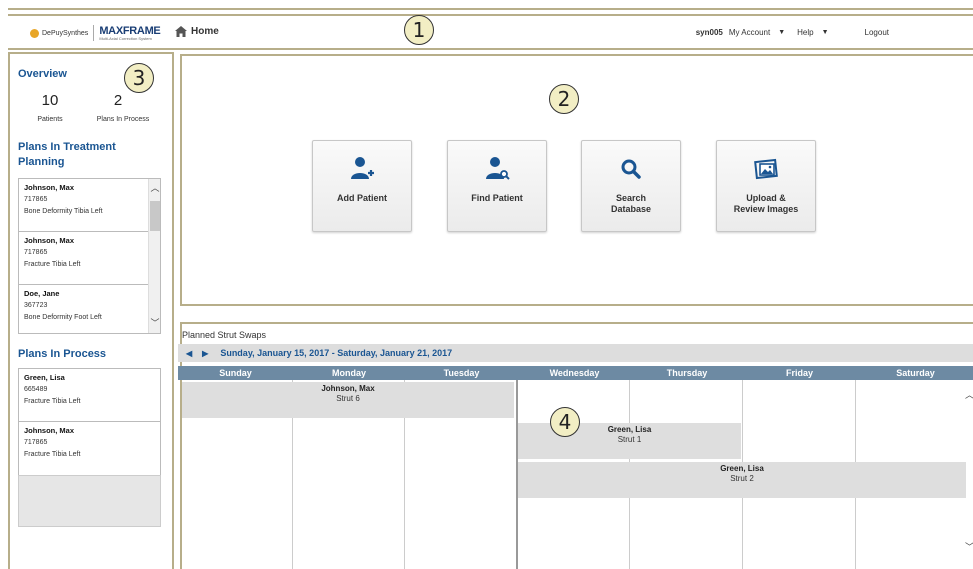  What do you see at coordinates (766, 169) in the screenshot?
I see `images-icon` at bounding box center [766, 169].